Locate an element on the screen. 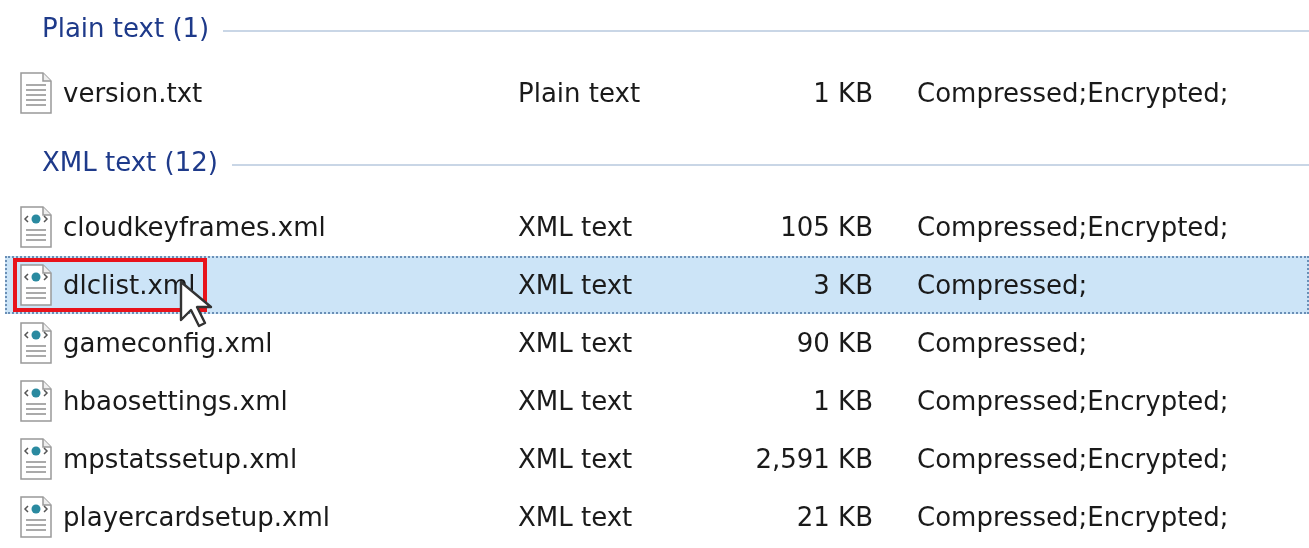  file-size: 105 KB is located at coordinates (826, 227).